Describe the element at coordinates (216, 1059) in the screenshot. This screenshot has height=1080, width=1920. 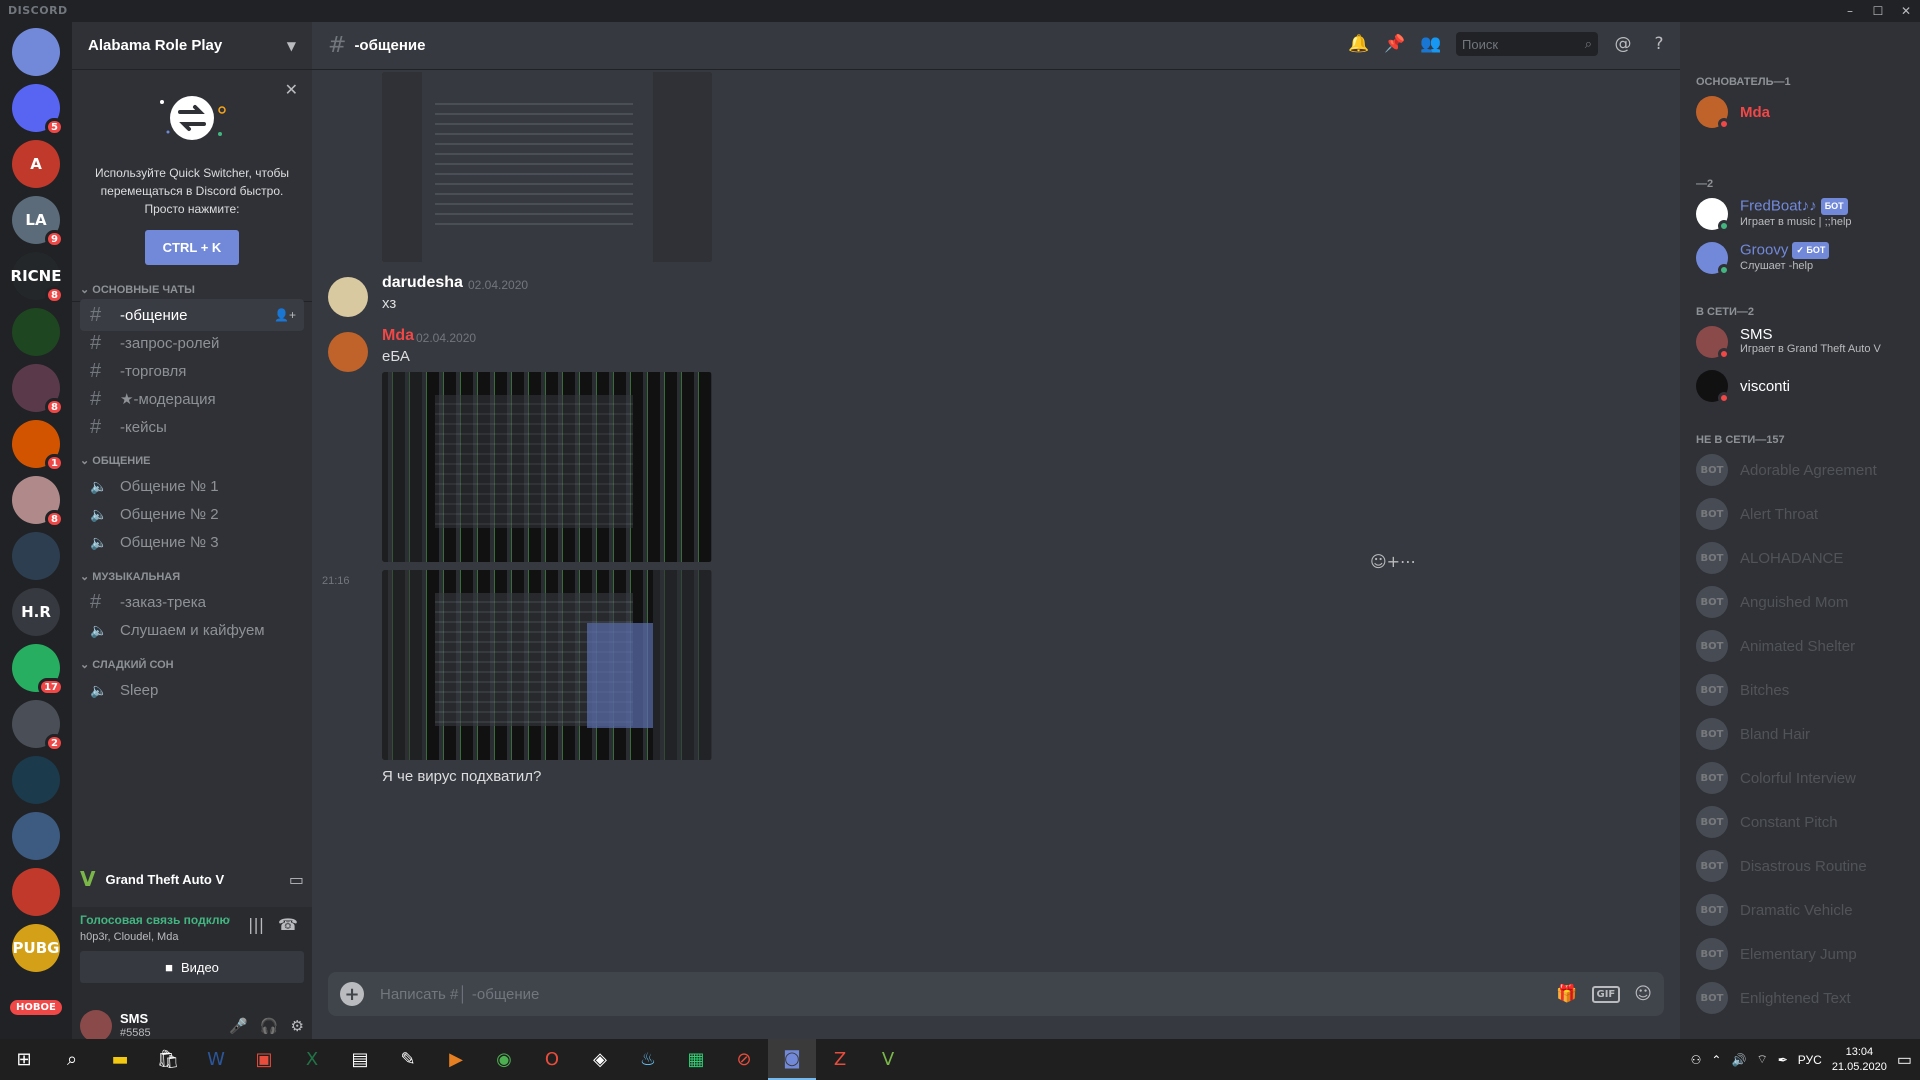
I see `word-icon: W` at that location.